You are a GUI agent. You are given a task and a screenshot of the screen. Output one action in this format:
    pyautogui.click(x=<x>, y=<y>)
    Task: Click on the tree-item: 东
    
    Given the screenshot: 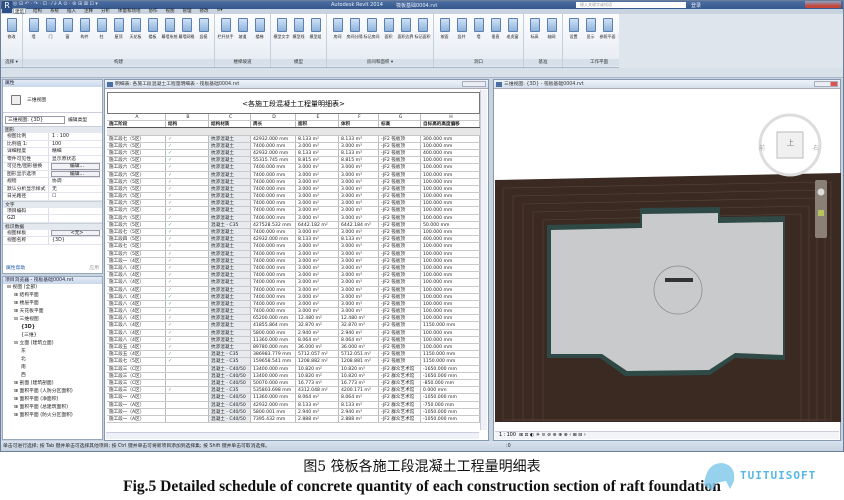 What is the action you would take?
    pyautogui.click(x=52, y=352)
    